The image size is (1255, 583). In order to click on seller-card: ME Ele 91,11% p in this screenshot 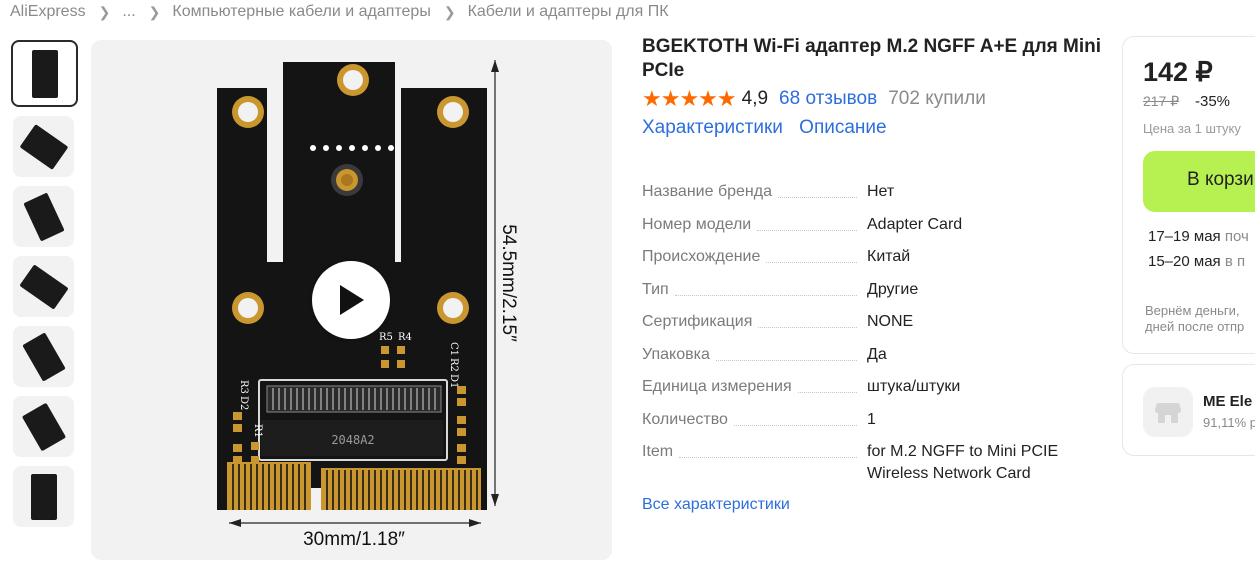, I will do `click(1188, 410)`.